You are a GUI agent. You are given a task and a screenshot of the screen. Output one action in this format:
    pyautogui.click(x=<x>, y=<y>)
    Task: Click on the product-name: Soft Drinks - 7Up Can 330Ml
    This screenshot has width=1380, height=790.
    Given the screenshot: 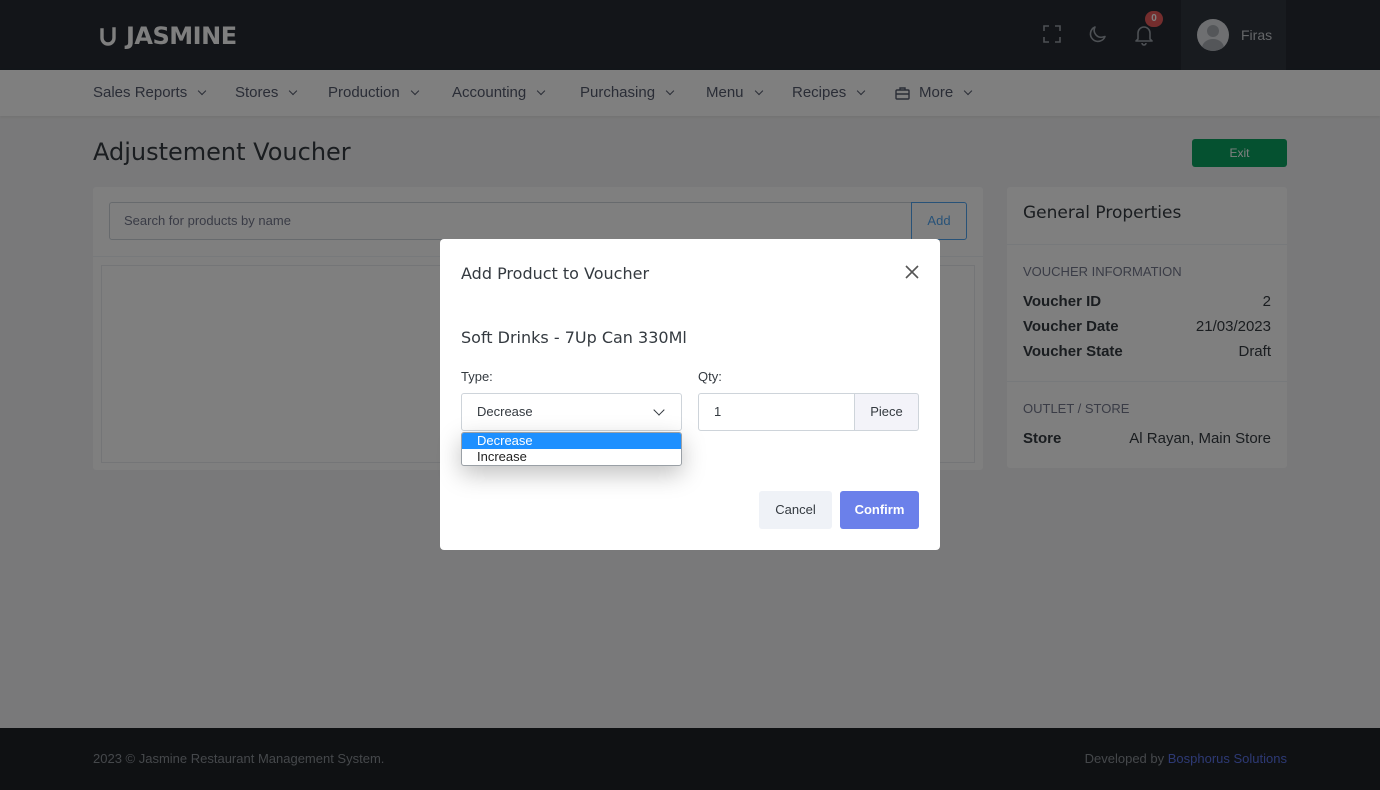 What is the action you would take?
    pyautogui.click(x=574, y=337)
    